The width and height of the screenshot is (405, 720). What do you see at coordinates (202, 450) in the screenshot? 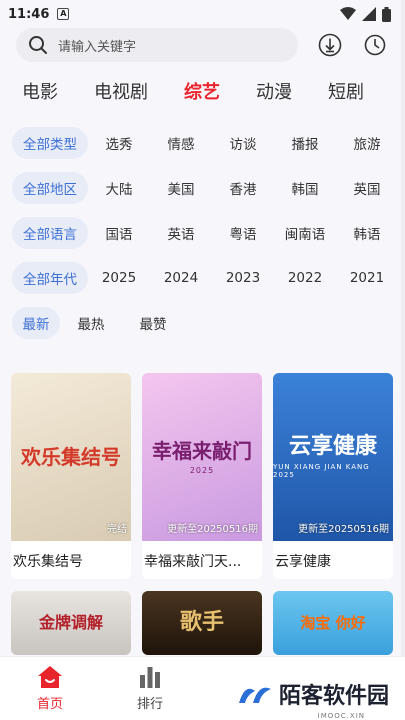
I see `poster-title: 幸福来敲门` at bounding box center [202, 450].